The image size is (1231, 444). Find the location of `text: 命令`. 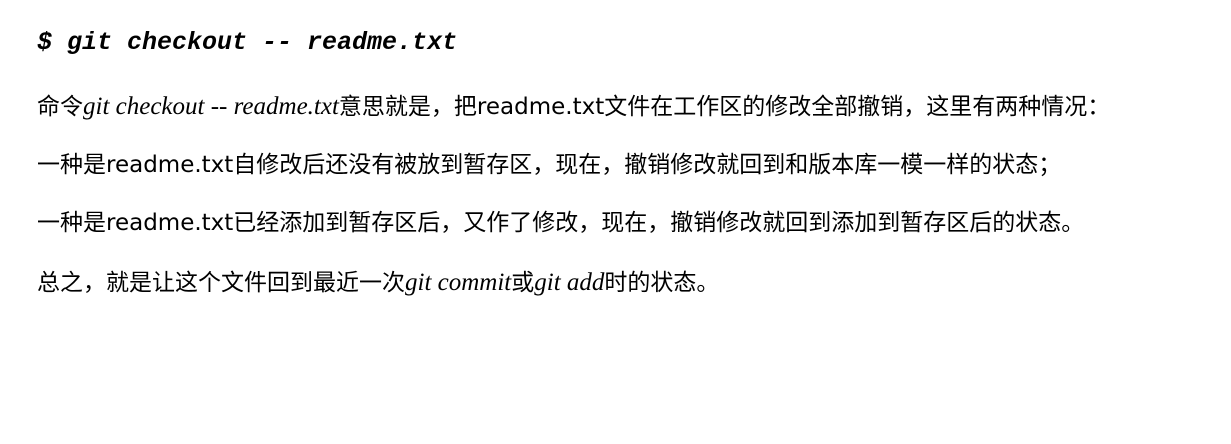

text: 命令 is located at coordinates (60, 107).